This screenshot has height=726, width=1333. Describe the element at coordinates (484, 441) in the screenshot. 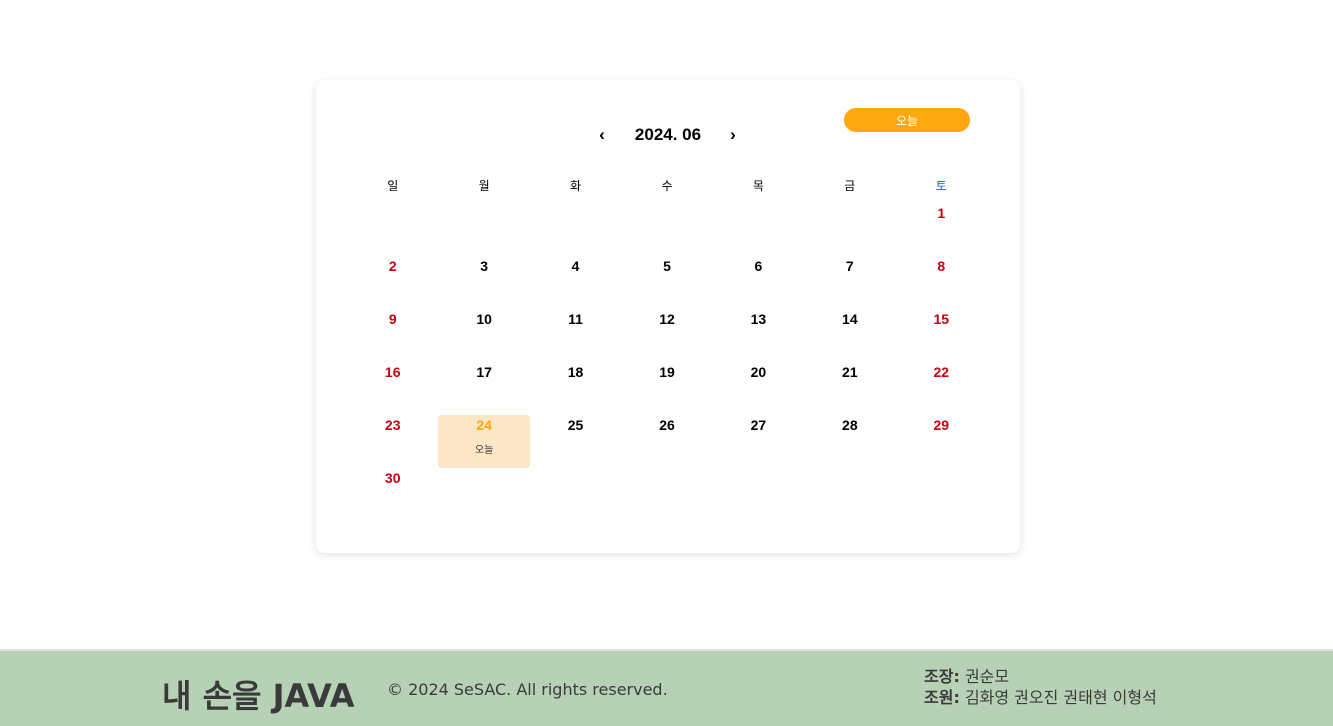

I see `calendar-day-today: 24 오늘` at that location.